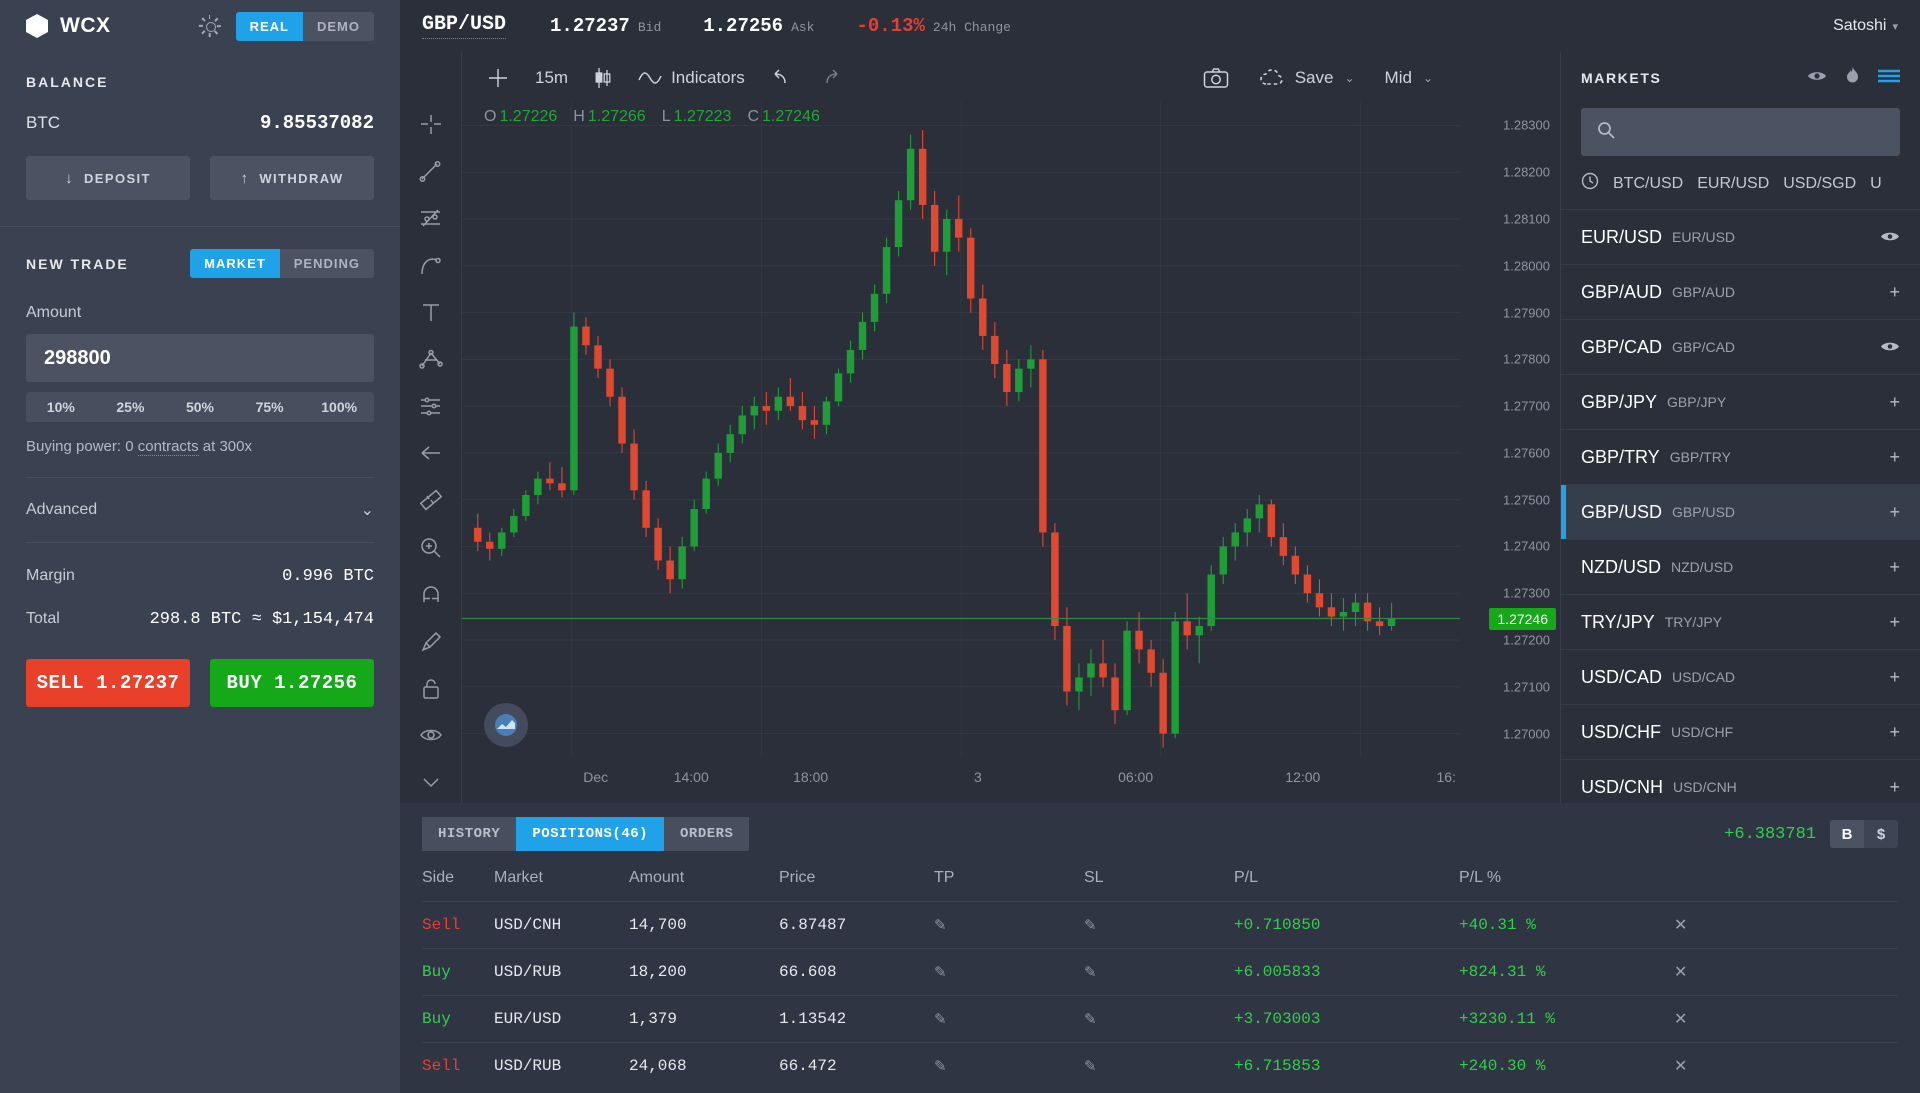 This screenshot has width=1920, height=1093. What do you see at coordinates (431, 219) in the screenshot?
I see `fib-icon` at bounding box center [431, 219].